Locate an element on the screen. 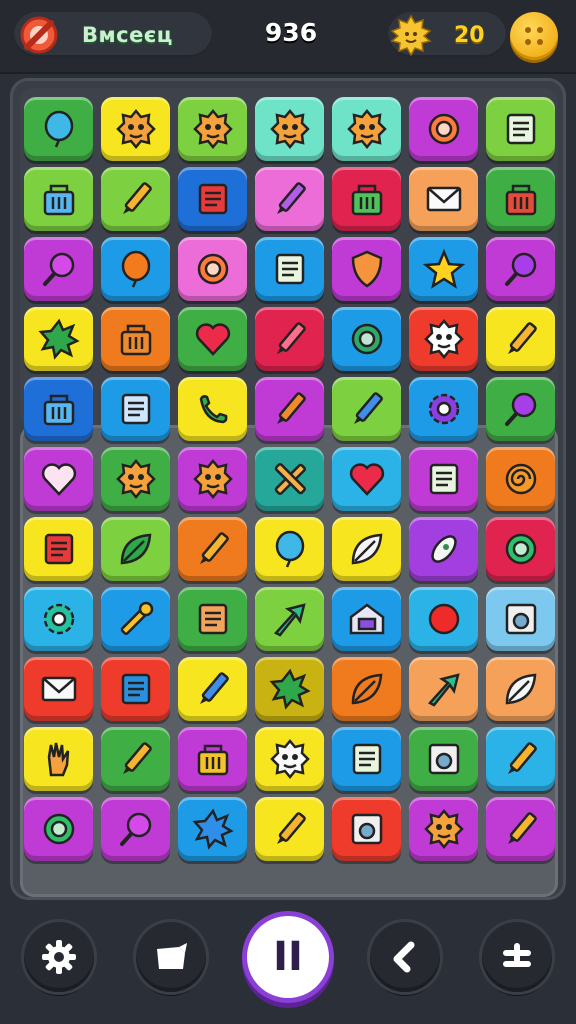 The height and width of the screenshot is (1024, 576). sun-coin-icon is located at coordinates (411, 35).